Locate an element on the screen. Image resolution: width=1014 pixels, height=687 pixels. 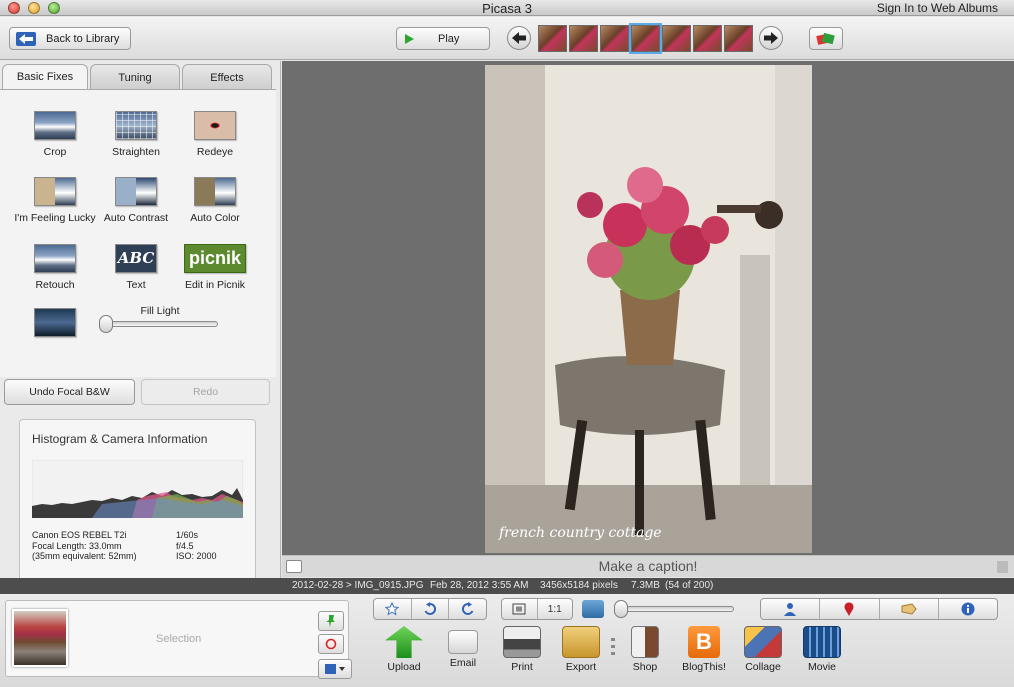
selection-tray: Selection is located at coordinates (178, 639).